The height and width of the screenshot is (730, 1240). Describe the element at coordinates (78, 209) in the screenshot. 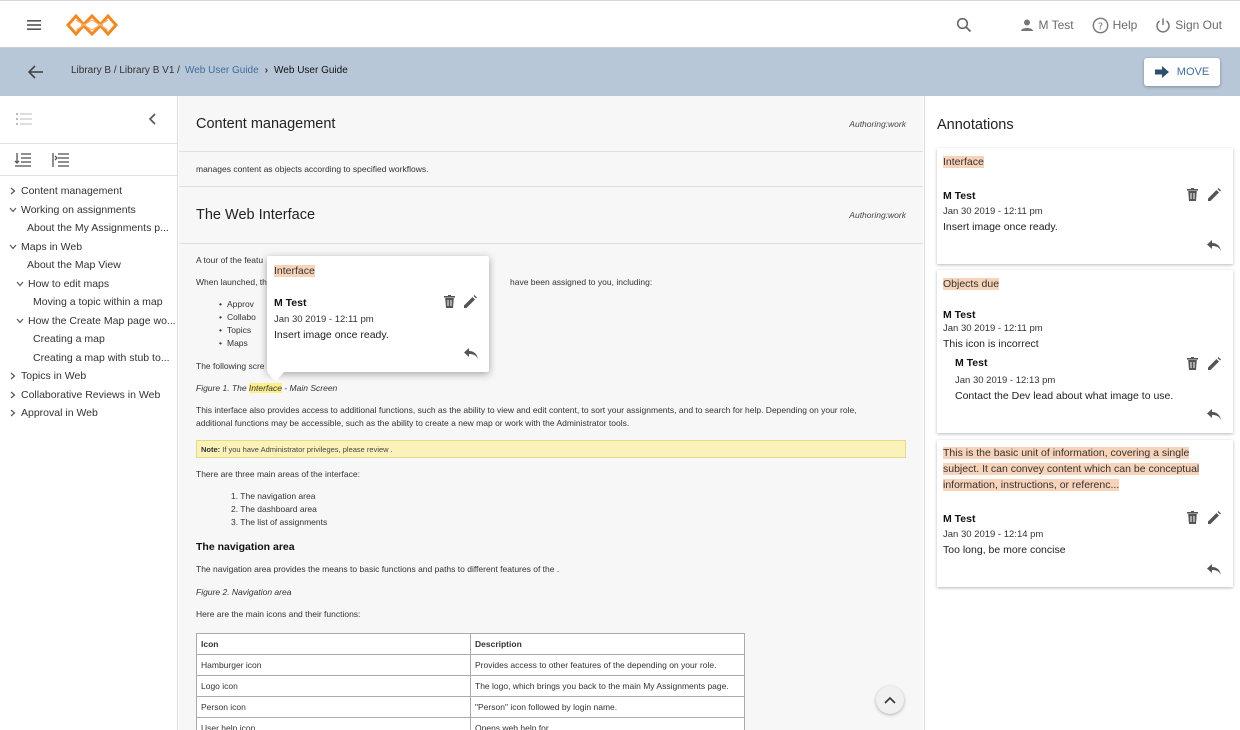

I see `toc-item-label: Working on assignments` at that location.